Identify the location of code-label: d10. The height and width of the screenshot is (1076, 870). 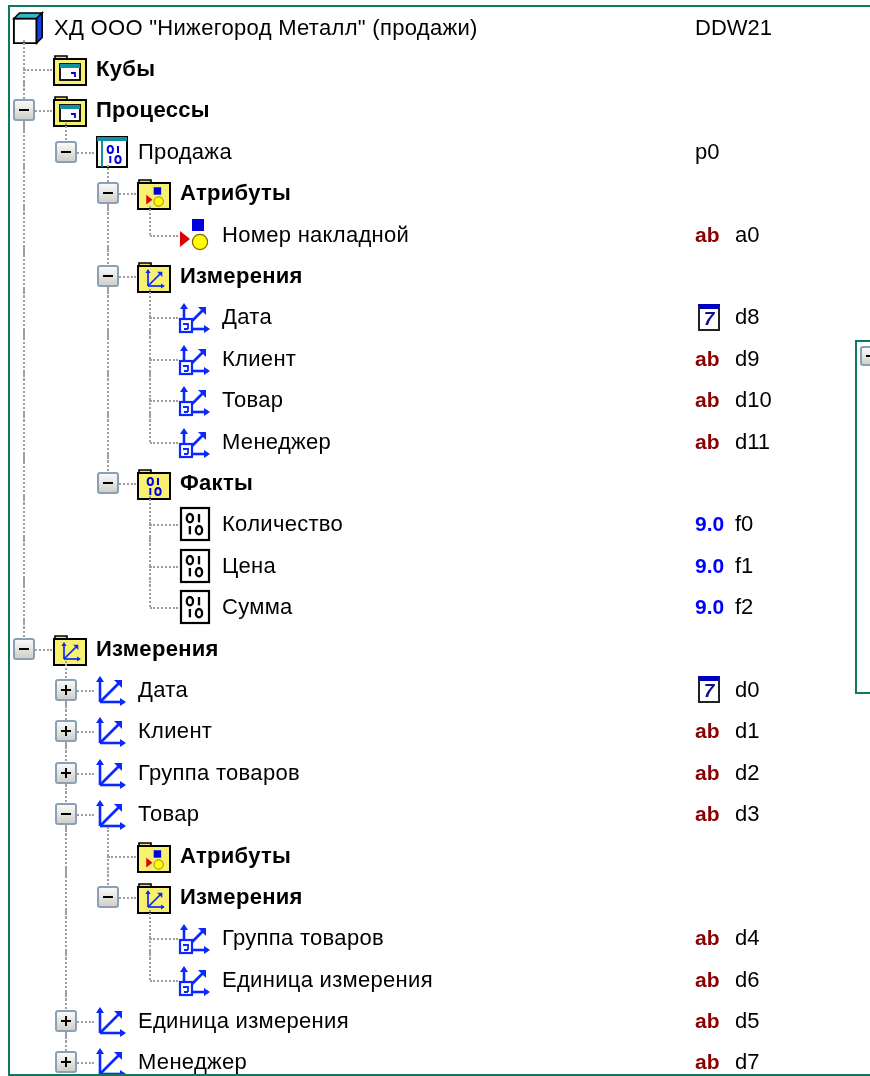
(753, 400).